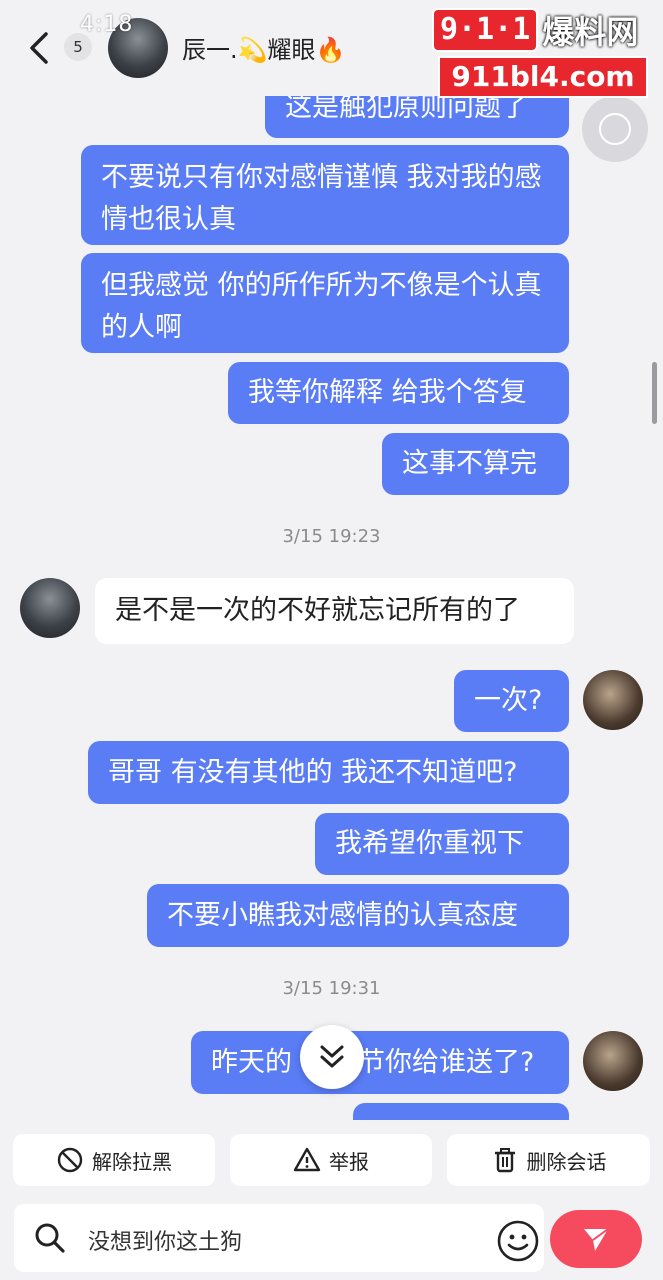  Describe the element at coordinates (328, 772) in the screenshot. I see `message-bubble-sent: 哥哥 有没有其他的 我还不知道吧?` at that location.